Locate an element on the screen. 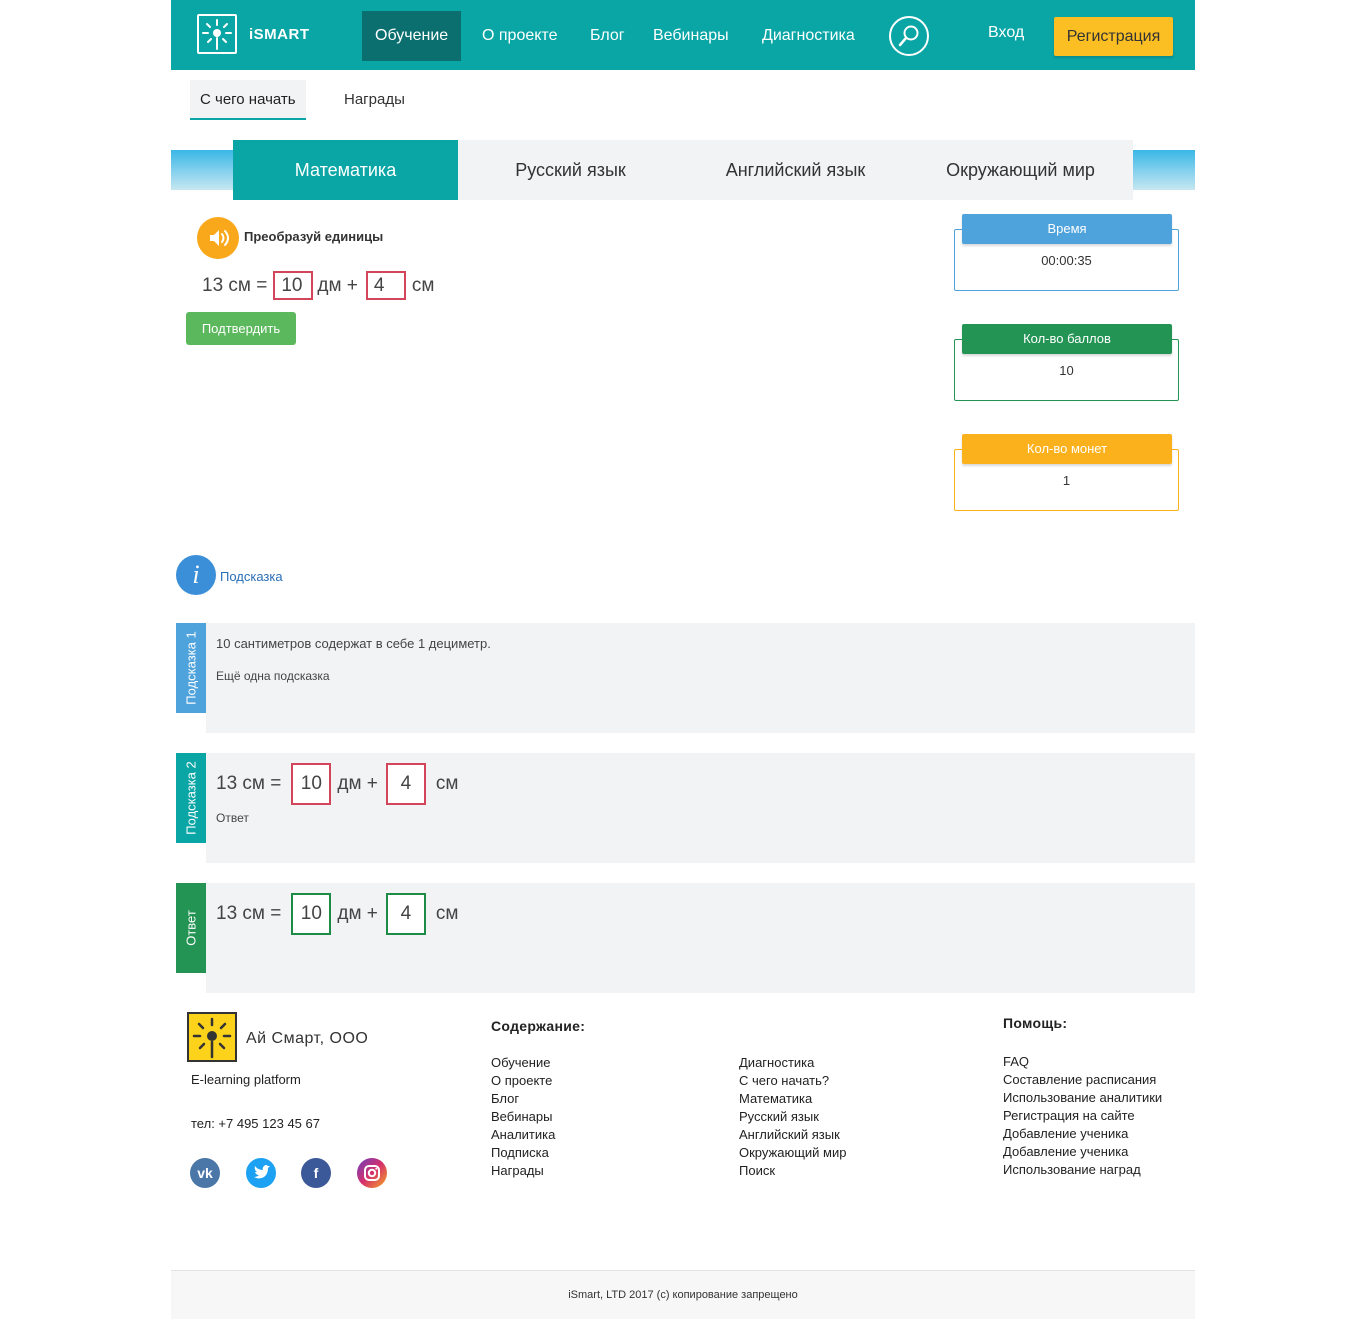  tab-world: Окружающий мир is located at coordinates (1020, 170).